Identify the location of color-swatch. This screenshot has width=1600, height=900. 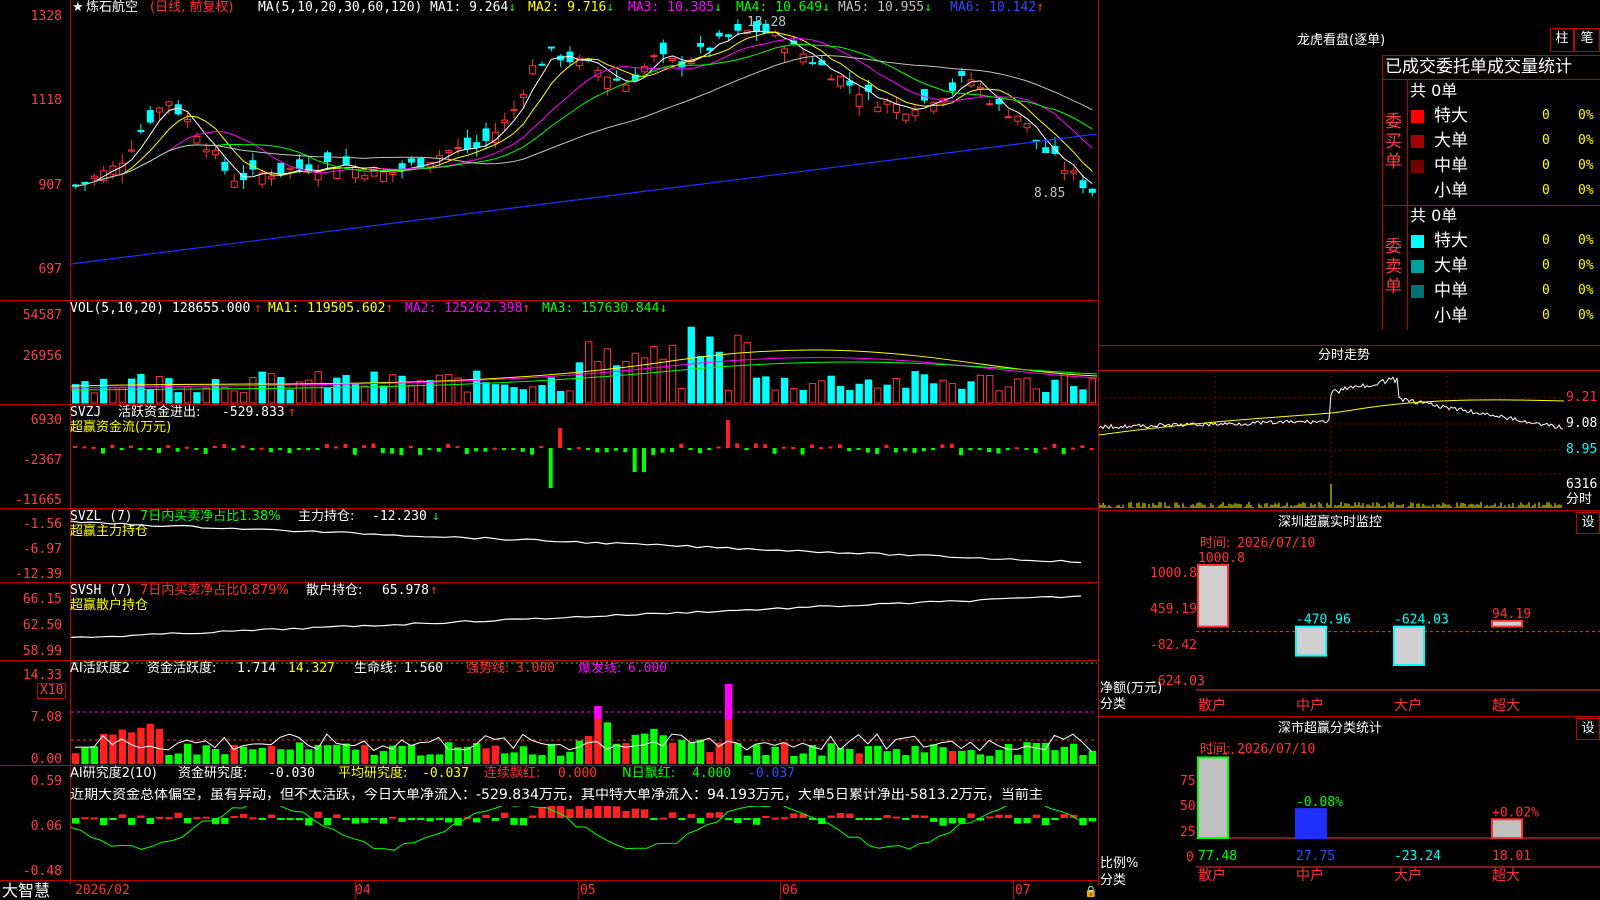
(1417, 141).